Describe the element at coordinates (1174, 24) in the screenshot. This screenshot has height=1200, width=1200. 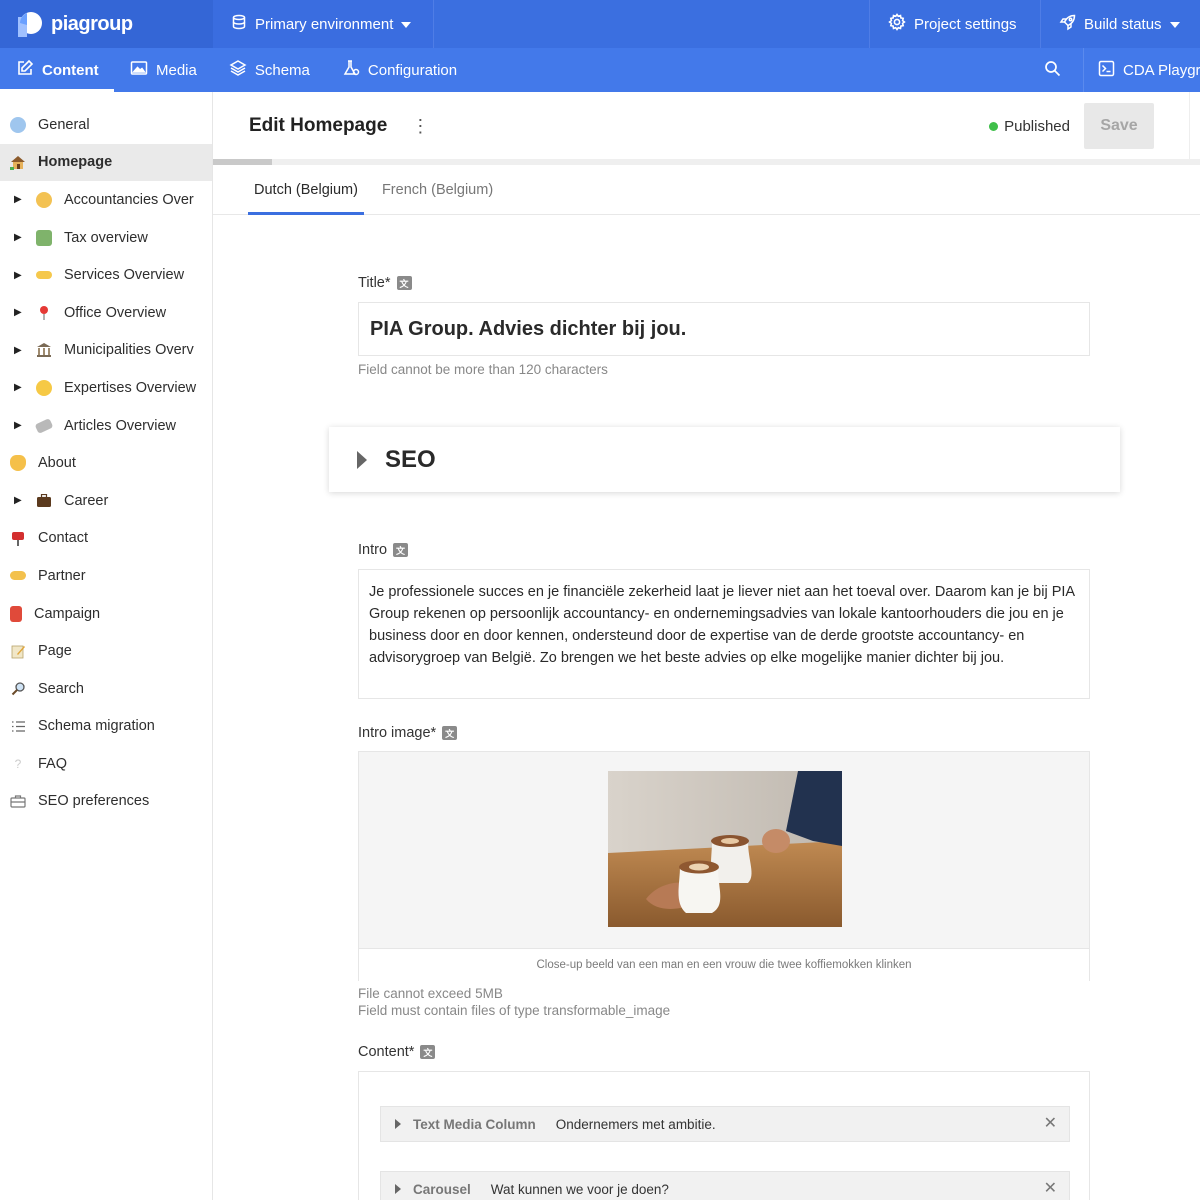
I see `caret-down-icon` at that location.